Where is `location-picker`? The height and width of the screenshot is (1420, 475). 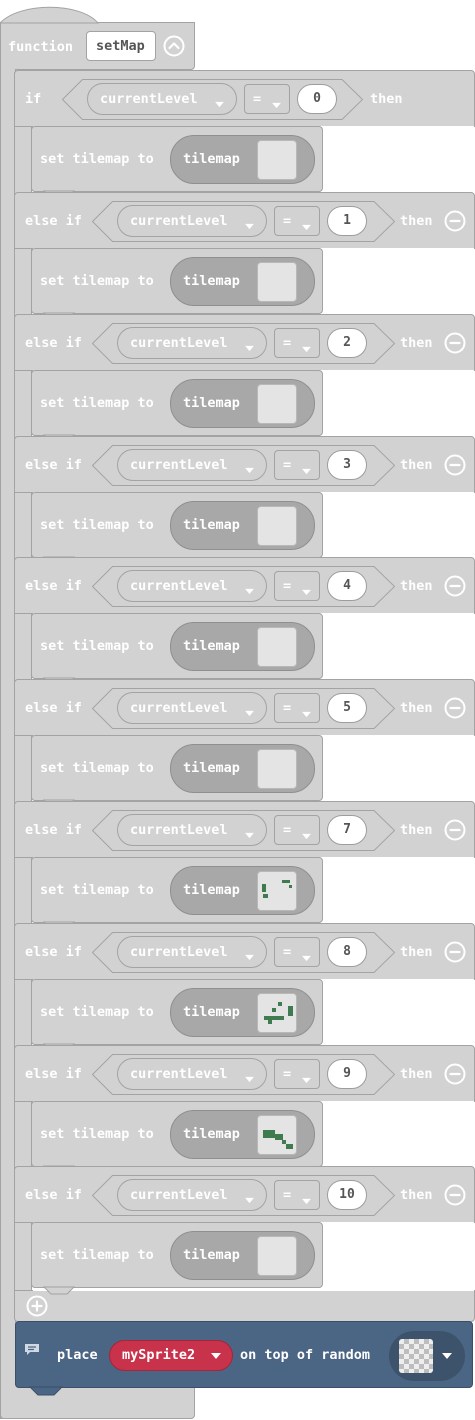
location-picker is located at coordinates (427, 1356).